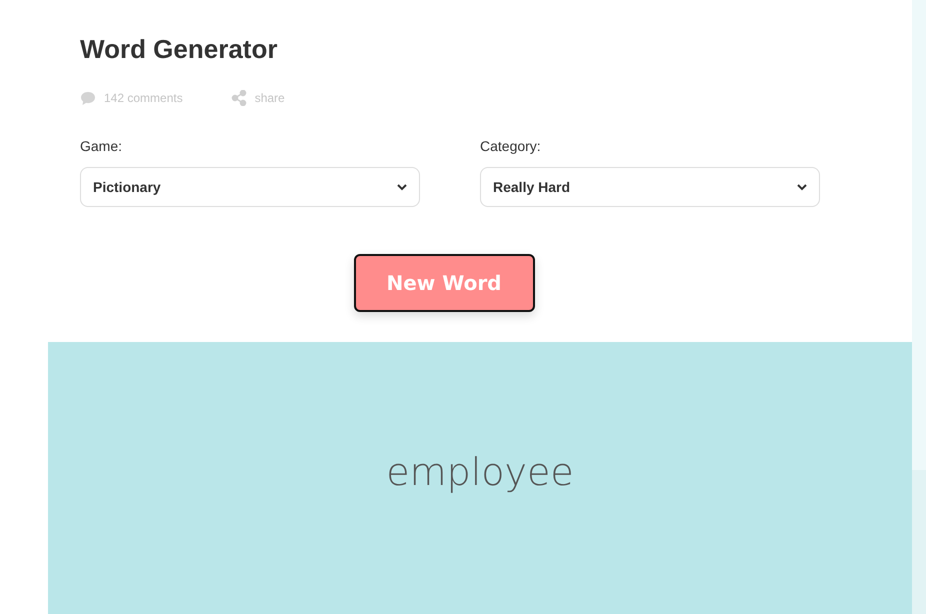  I want to click on page-title: Word Generator, so click(179, 49).